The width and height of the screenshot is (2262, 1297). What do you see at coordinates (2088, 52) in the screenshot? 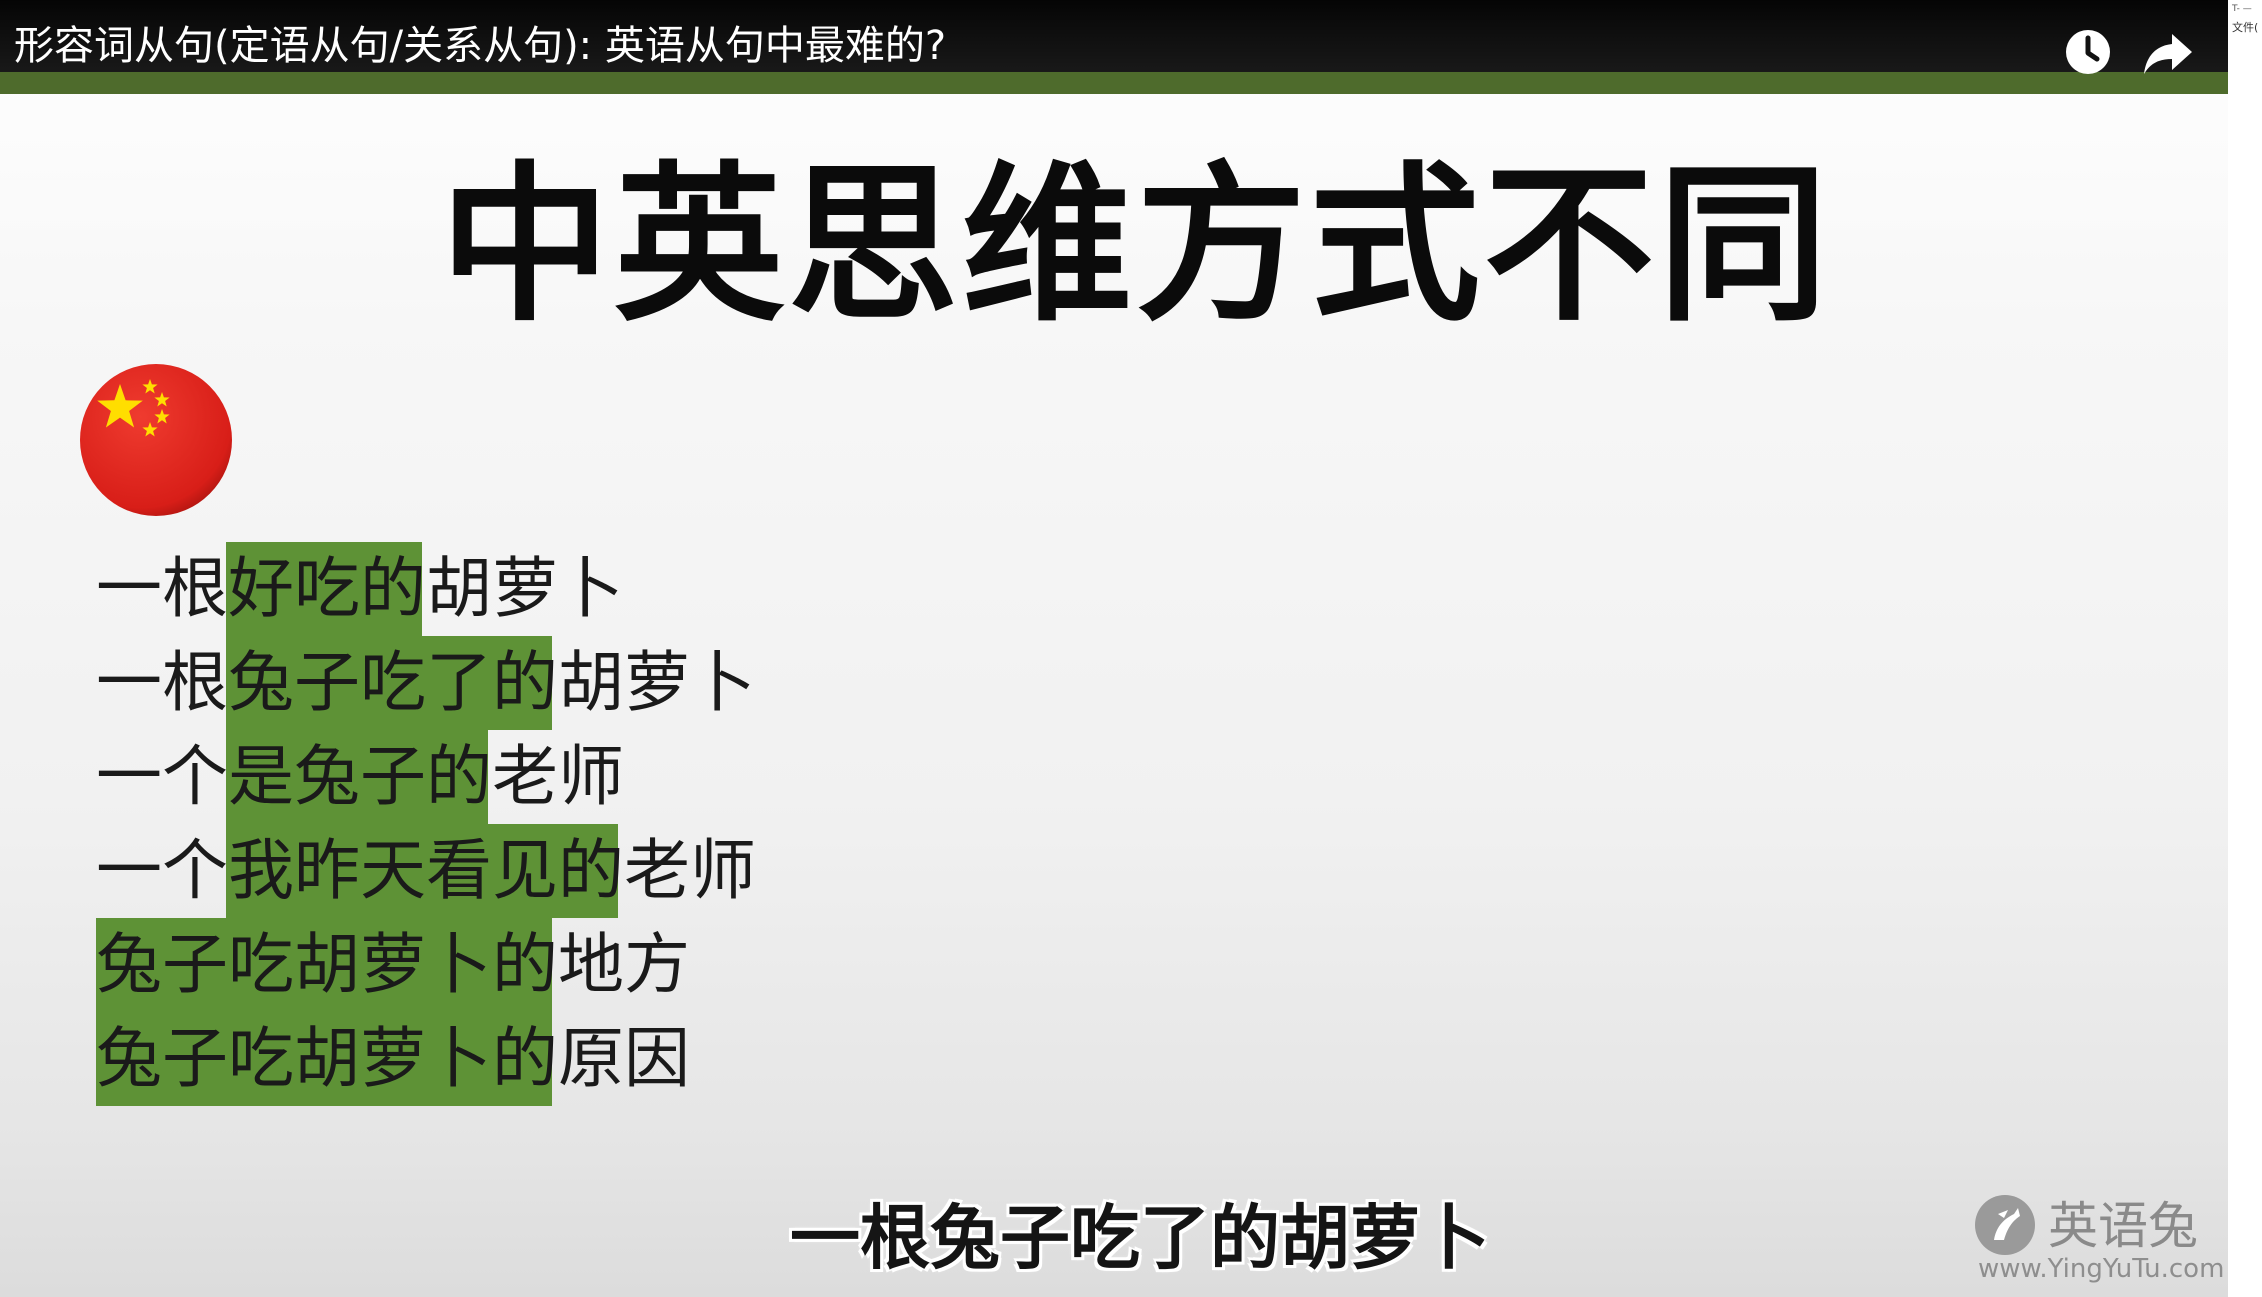
I see `clock-icon` at bounding box center [2088, 52].